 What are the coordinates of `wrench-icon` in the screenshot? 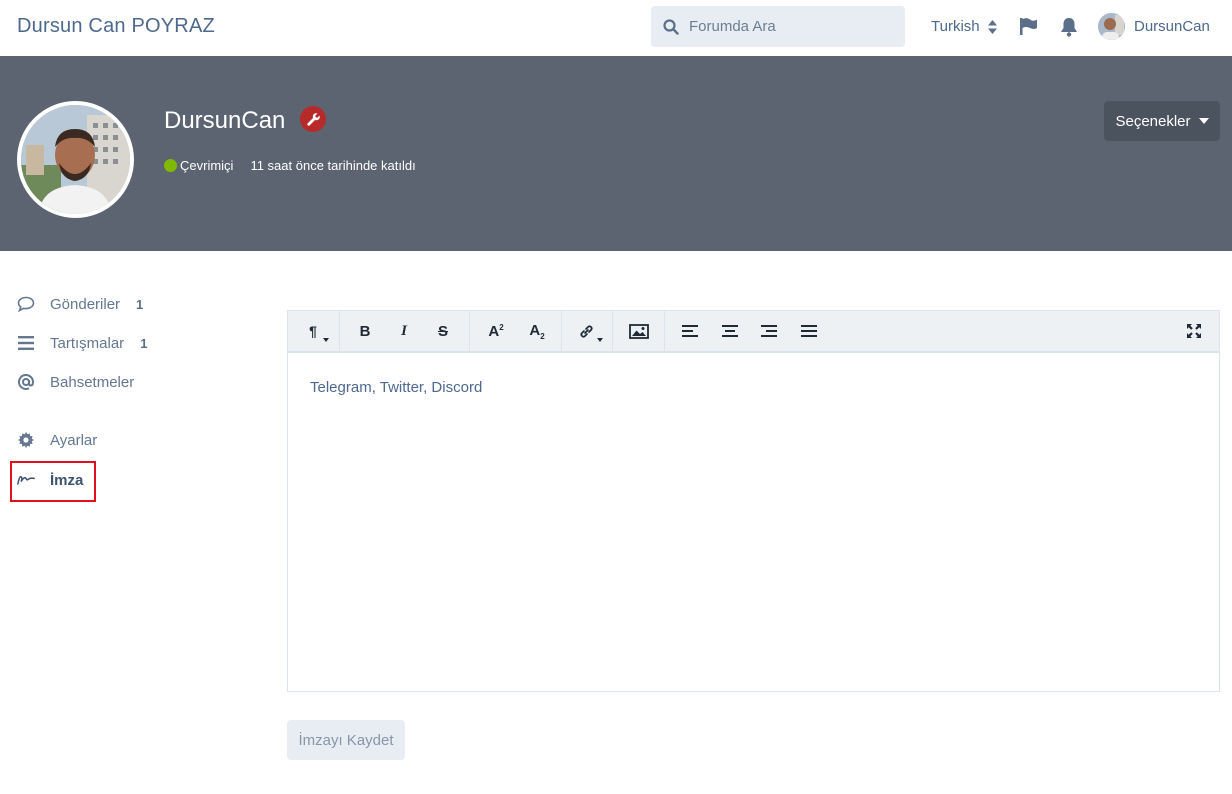 It's located at (313, 119).